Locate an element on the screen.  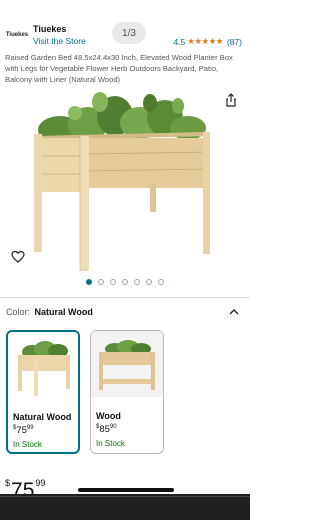
home-indicator is located at coordinates (126, 490).